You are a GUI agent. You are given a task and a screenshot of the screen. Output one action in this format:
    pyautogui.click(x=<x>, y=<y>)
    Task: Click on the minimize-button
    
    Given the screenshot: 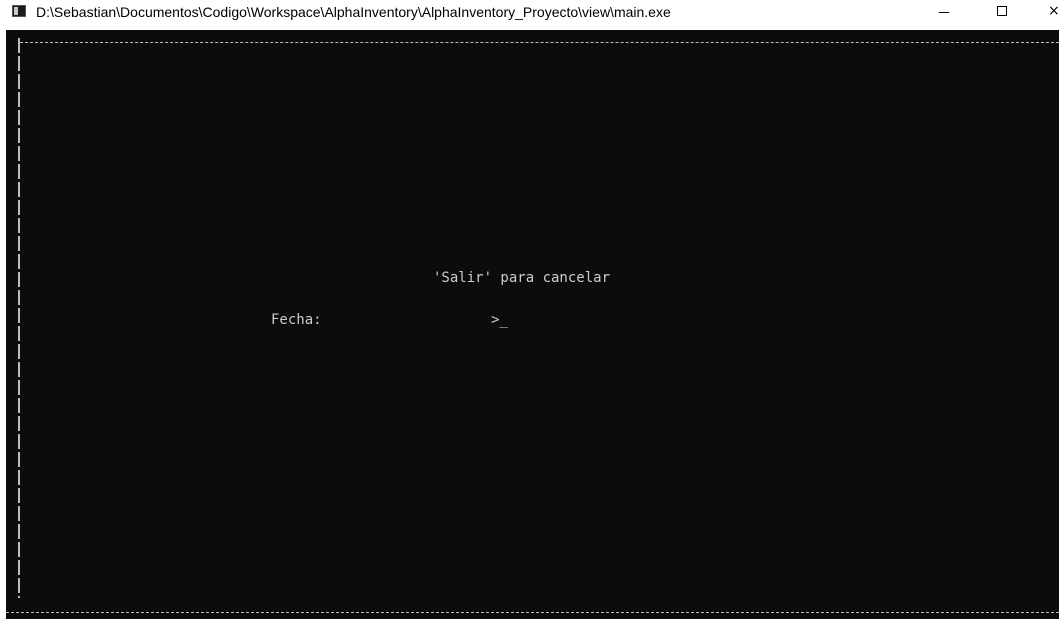 What is the action you would take?
    pyautogui.click(x=944, y=12)
    